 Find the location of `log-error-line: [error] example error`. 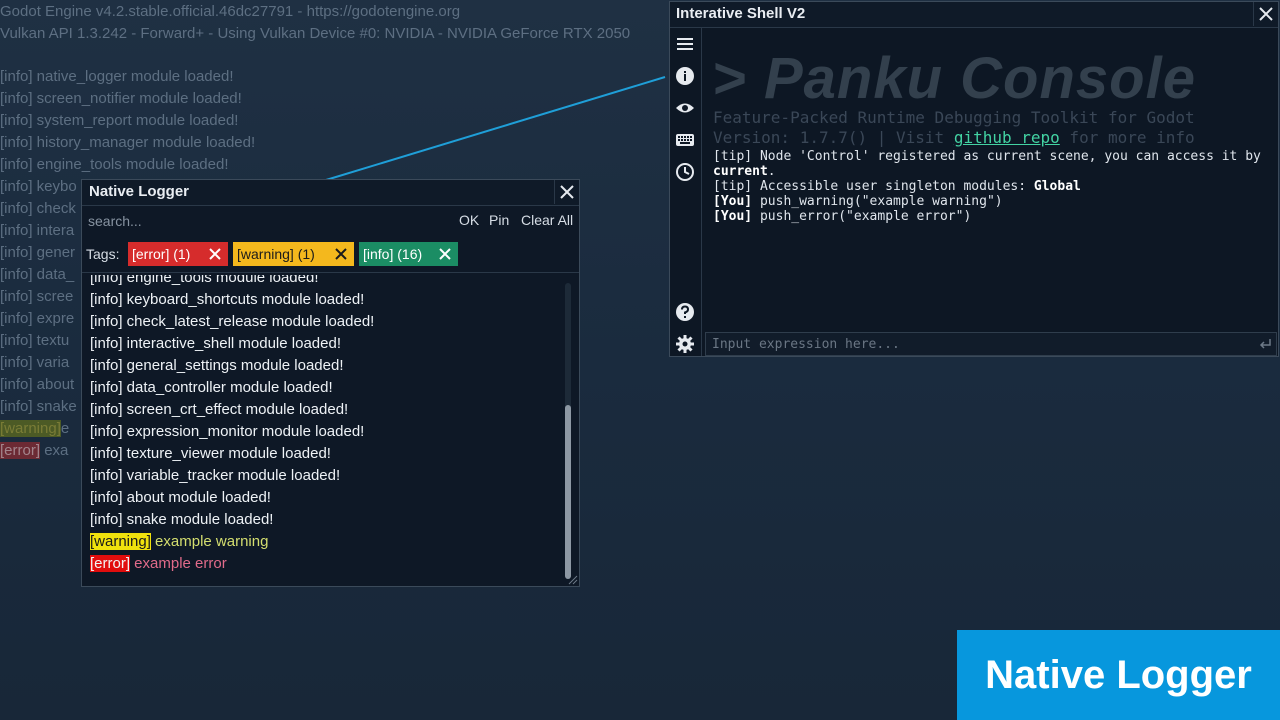

log-error-line: [error] example error is located at coordinates (158, 564).